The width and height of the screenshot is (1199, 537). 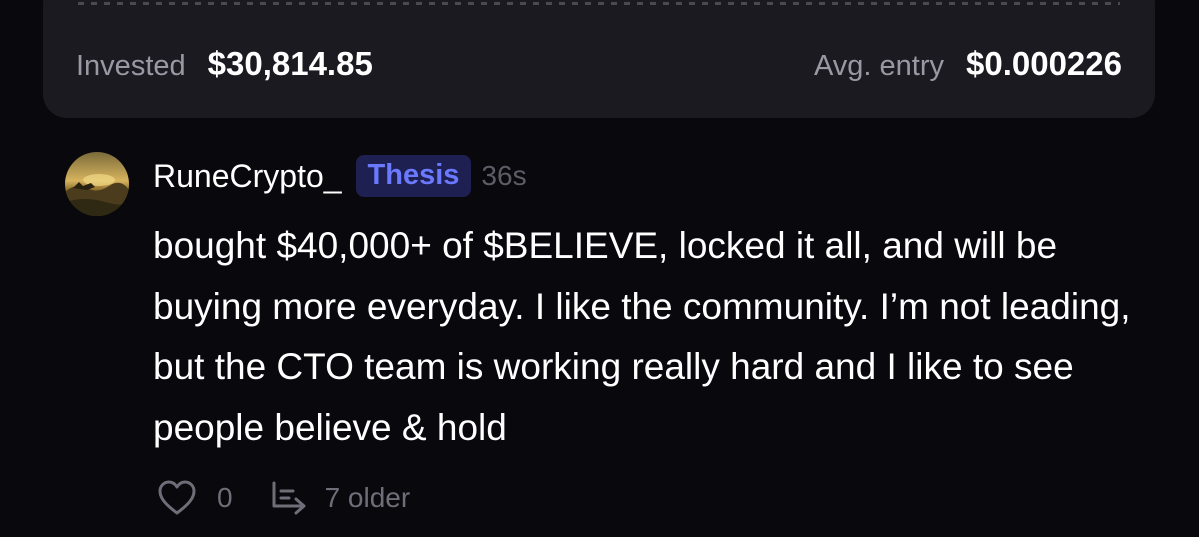 What do you see at coordinates (504, 175) in the screenshot?
I see `timestamp: 36s` at bounding box center [504, 175].